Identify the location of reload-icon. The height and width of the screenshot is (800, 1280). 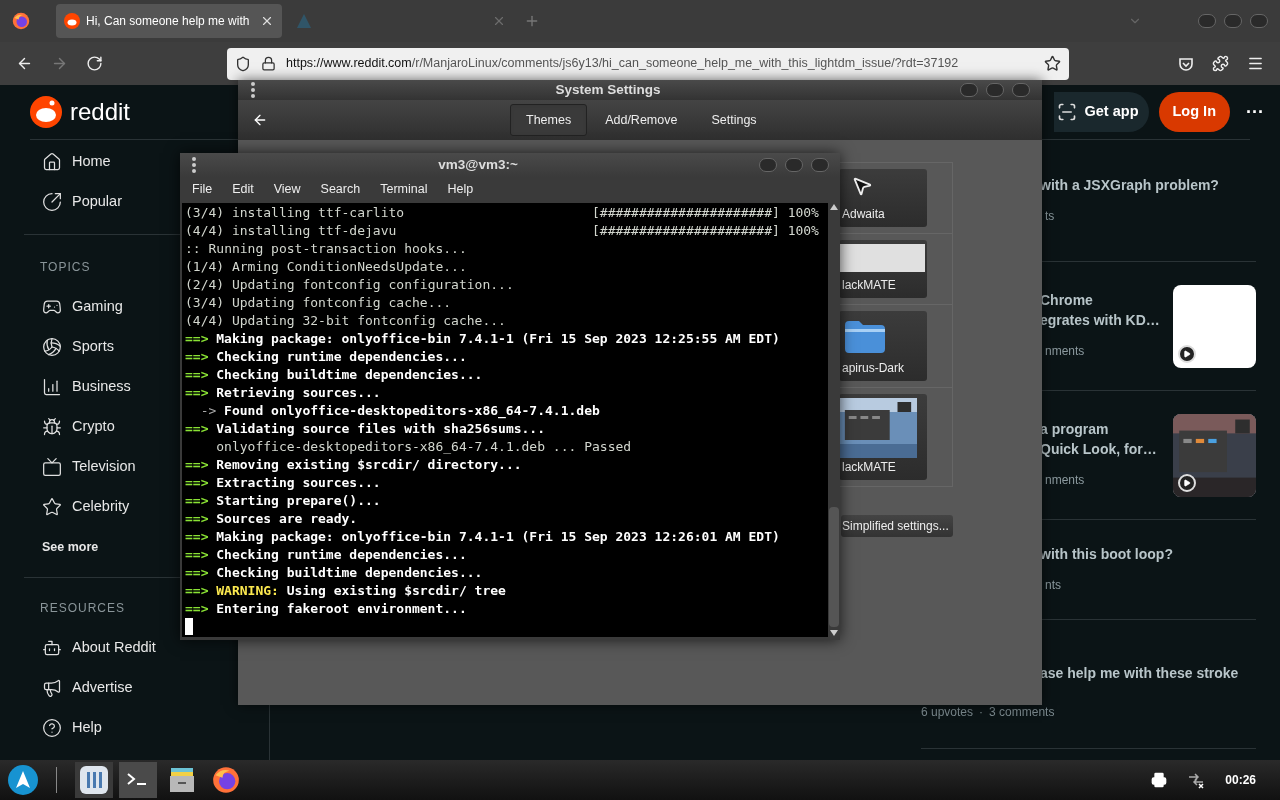
(94, 63).